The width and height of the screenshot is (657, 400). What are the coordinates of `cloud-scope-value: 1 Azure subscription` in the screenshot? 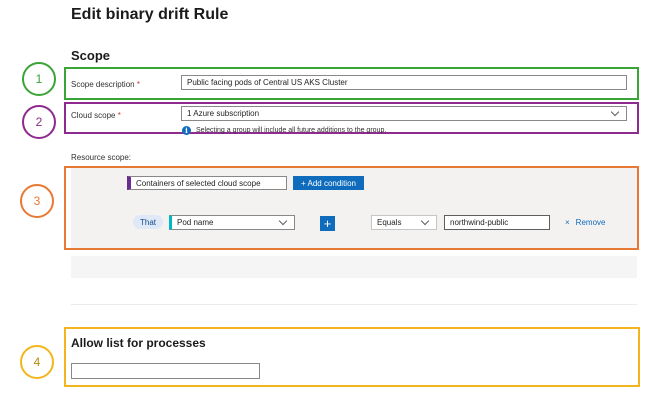 It's located at (223, 113).